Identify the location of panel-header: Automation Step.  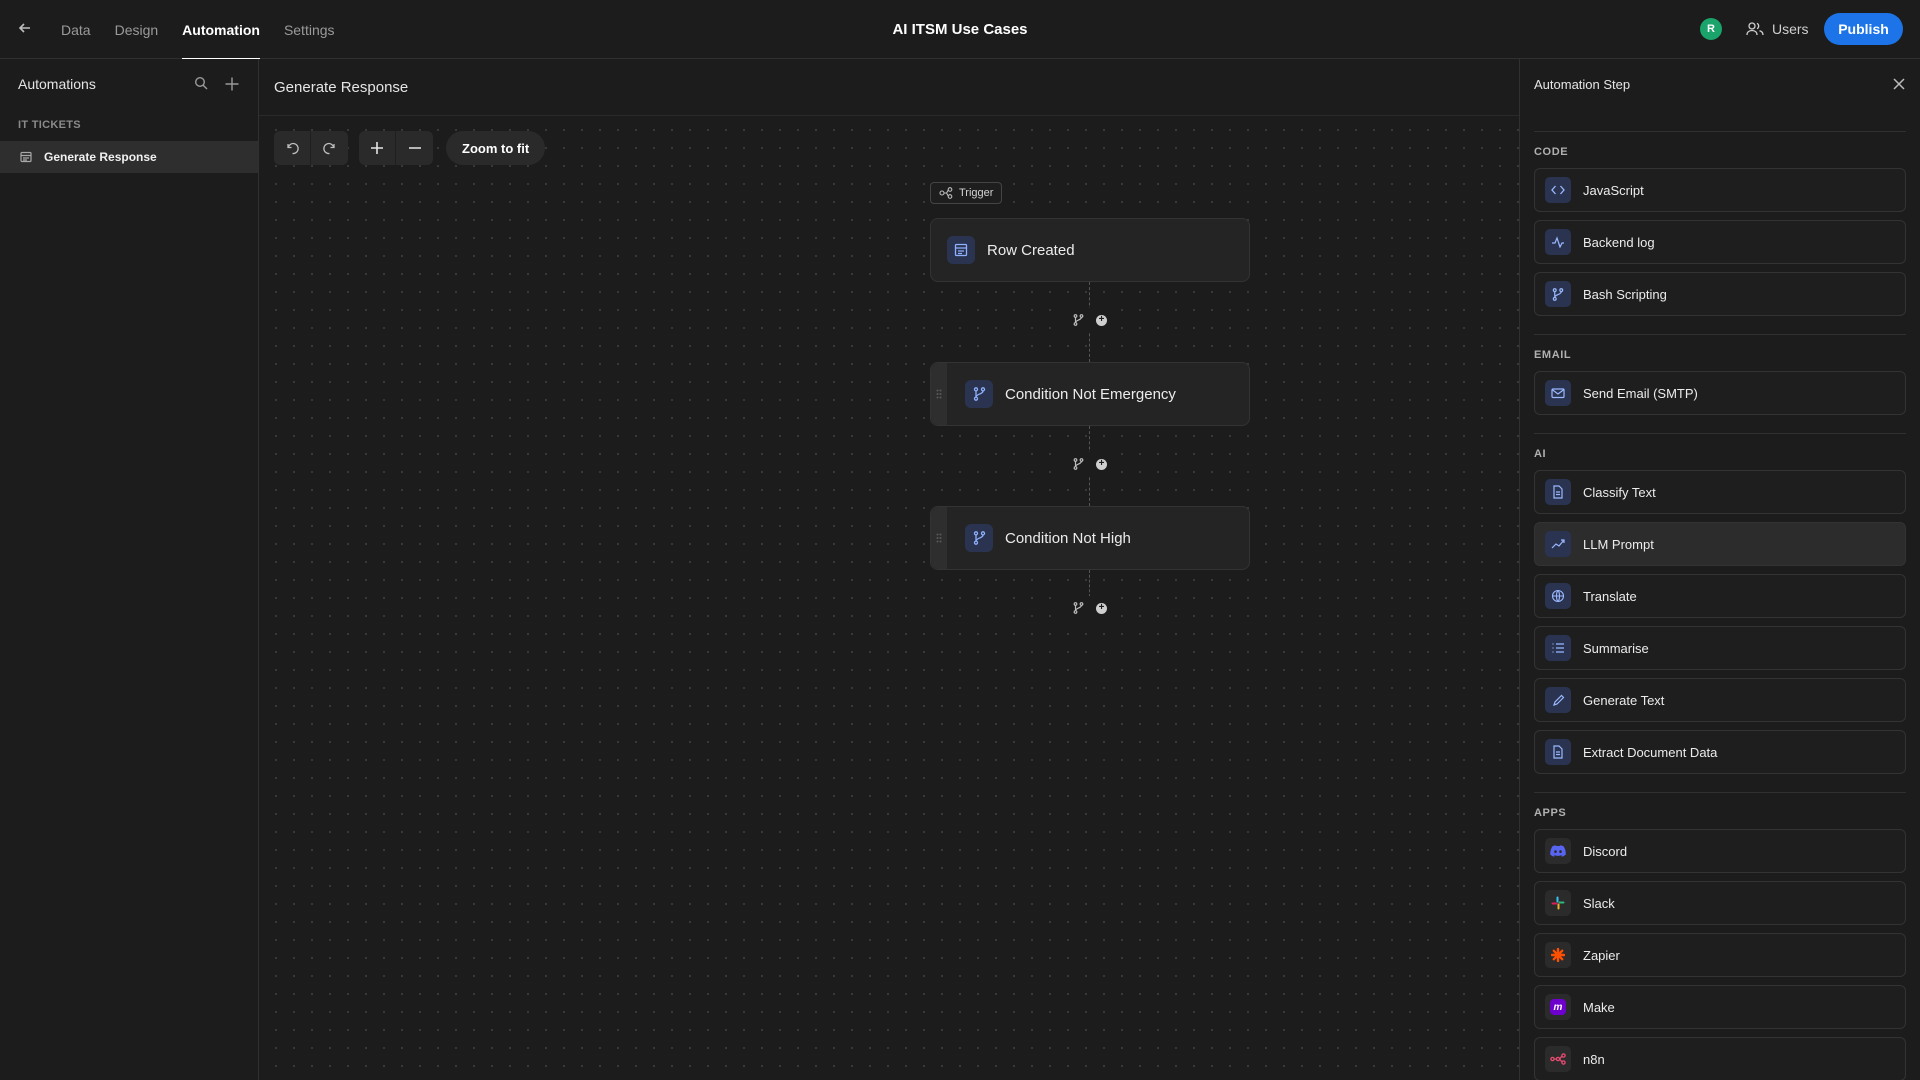
(1720, 84).